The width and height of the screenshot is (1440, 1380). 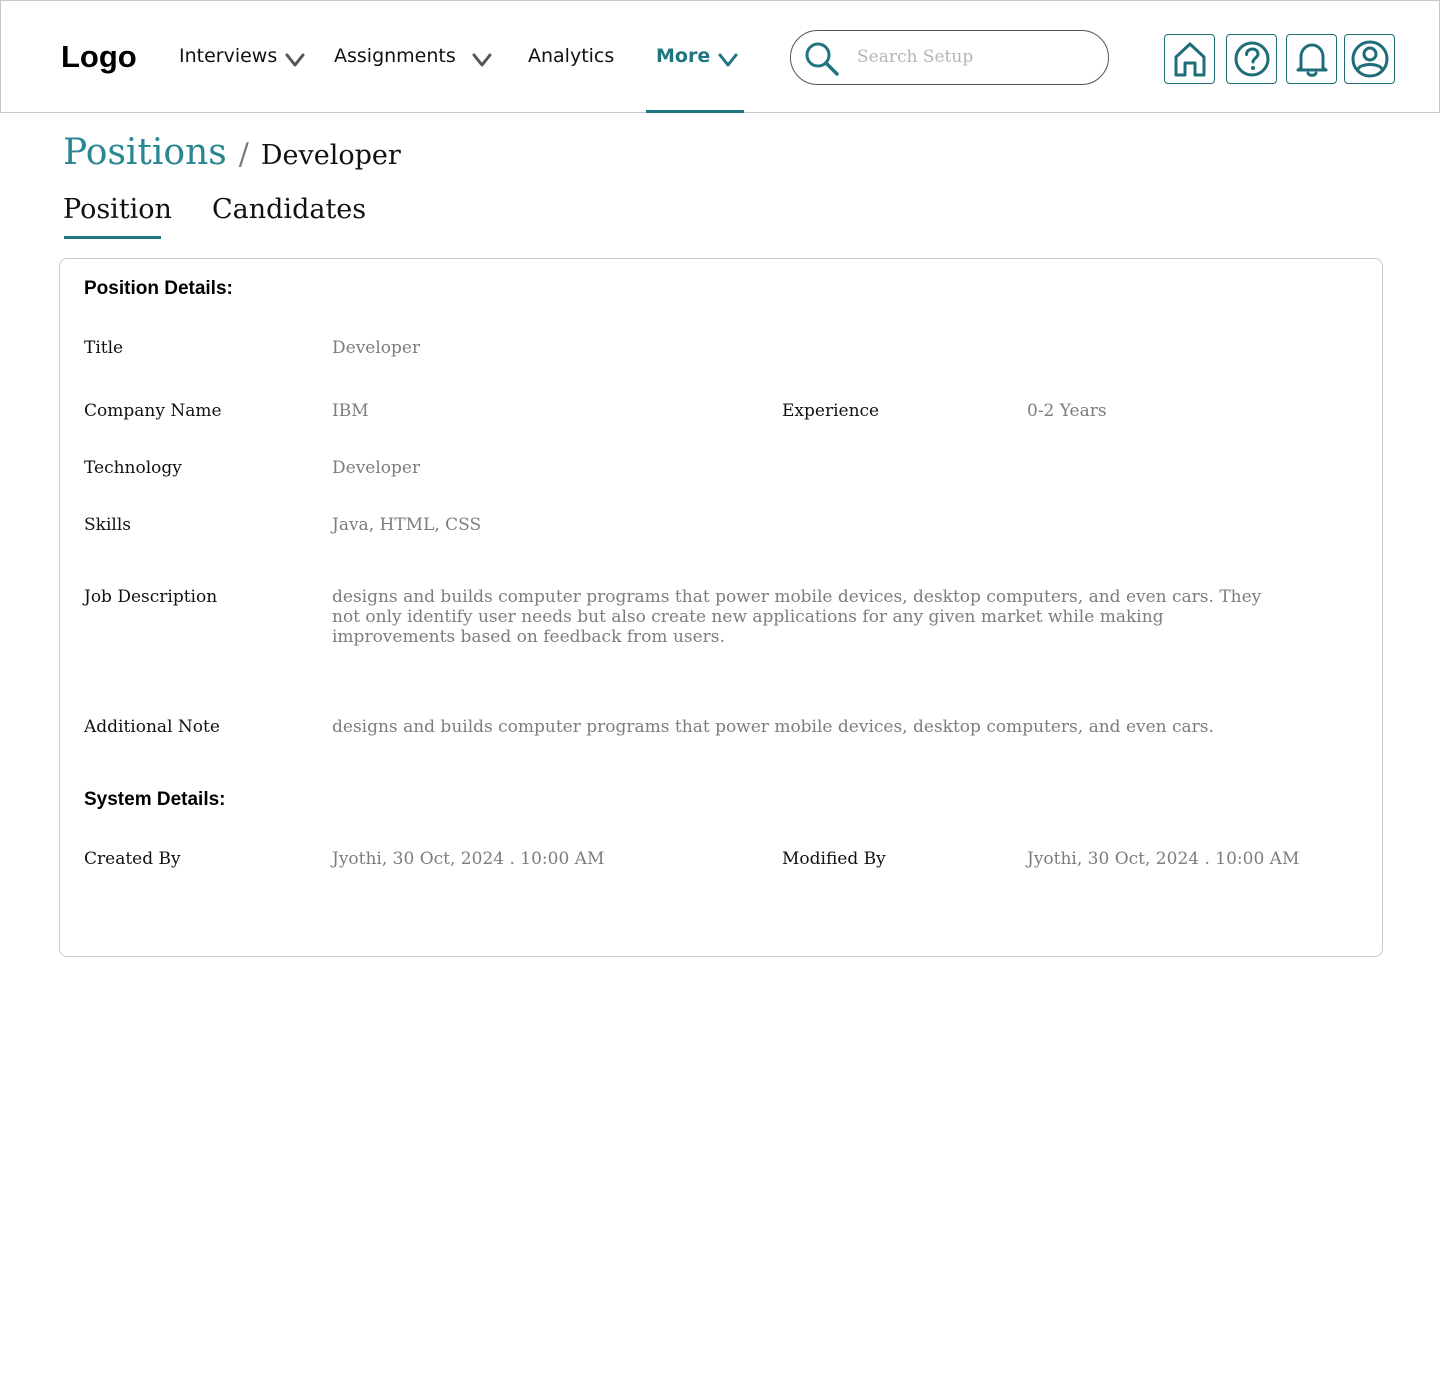 What do you see at coordinates (376, 468) in the screenshot?
I see `technology-value: Developer` at bounding box center [376, 468].